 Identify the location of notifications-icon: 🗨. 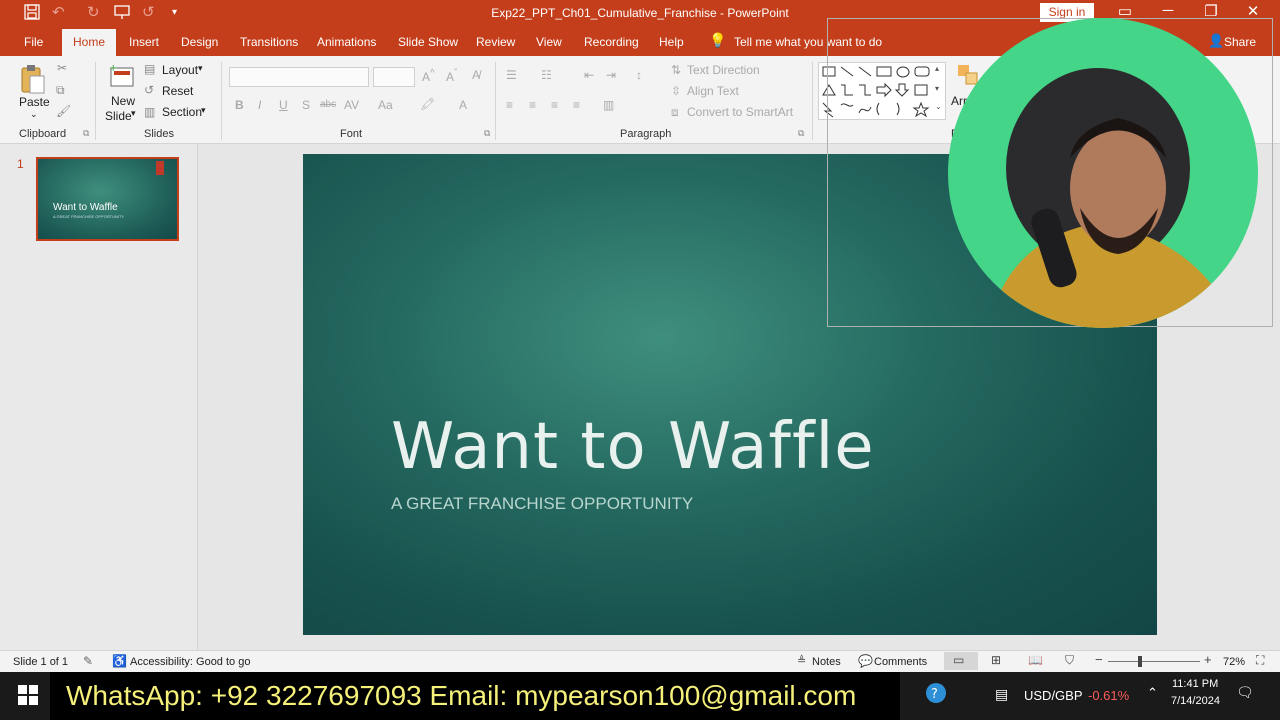
(1245, 692).